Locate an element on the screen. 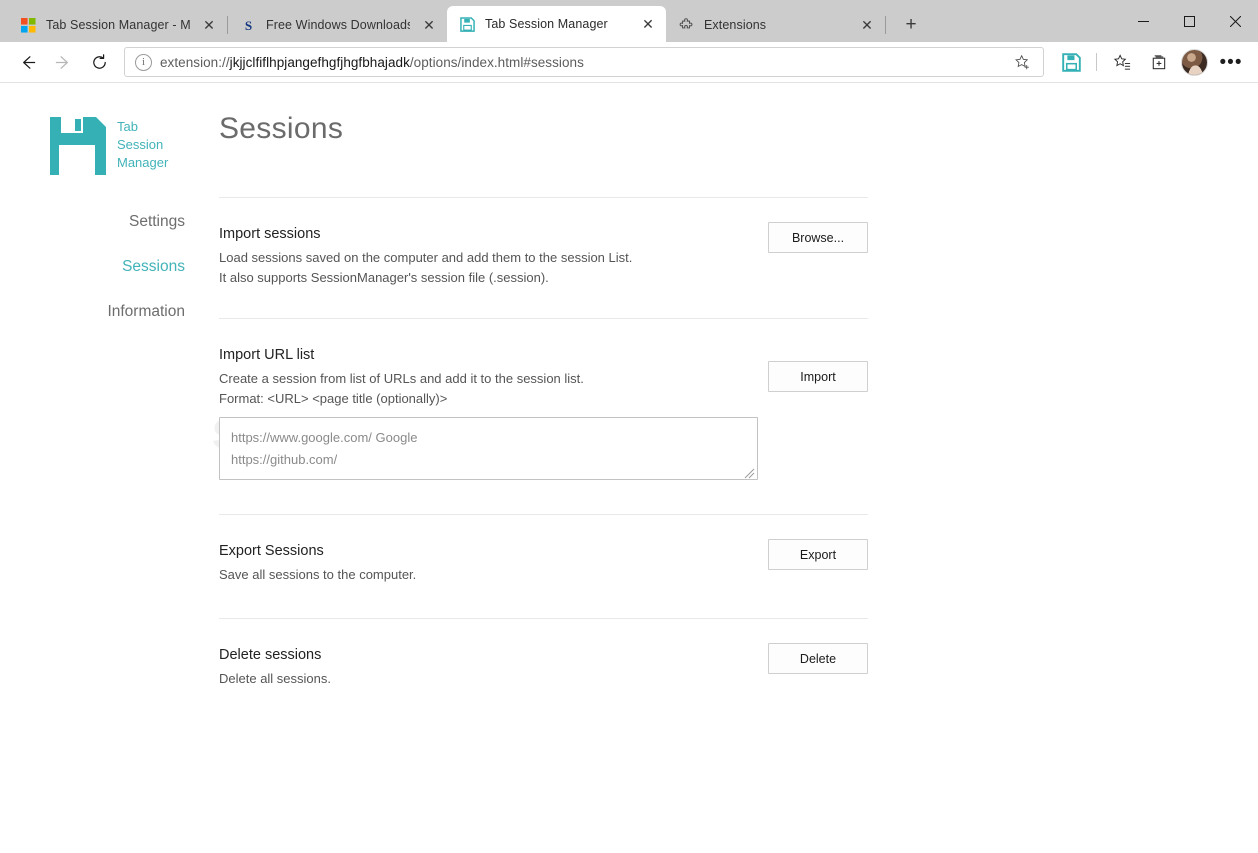  section-title: Import URL list is located at coordinates (267, 355).